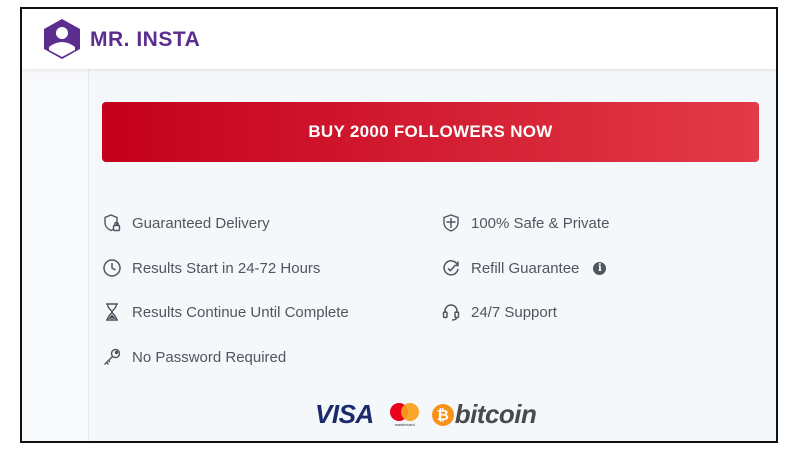 The width and height of the screenshot is (793, 463). I want to click on visa-logo: VISA, so click(344, 414).